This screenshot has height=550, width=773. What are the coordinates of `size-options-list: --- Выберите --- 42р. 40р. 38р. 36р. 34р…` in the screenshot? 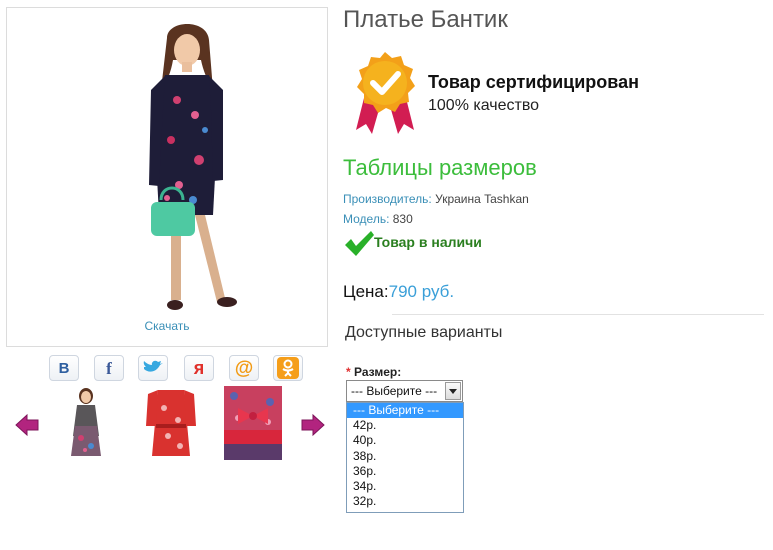 It's located at (405, 457).